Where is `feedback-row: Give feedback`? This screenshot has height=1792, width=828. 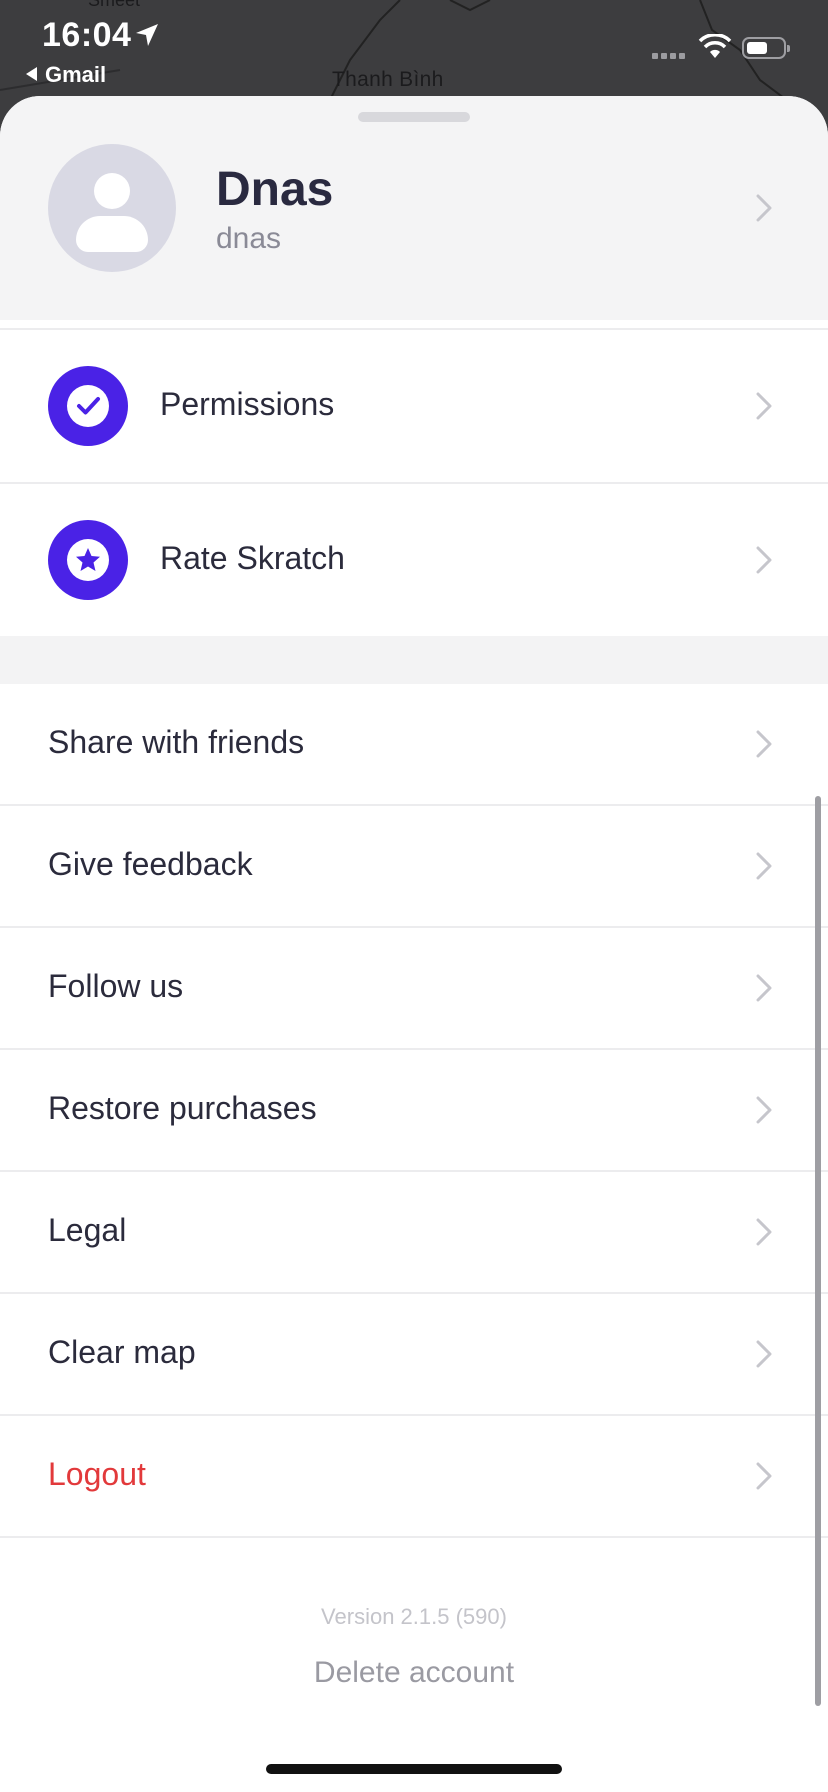
feedback-row: Give feedback is located at coordinates (414, 866).